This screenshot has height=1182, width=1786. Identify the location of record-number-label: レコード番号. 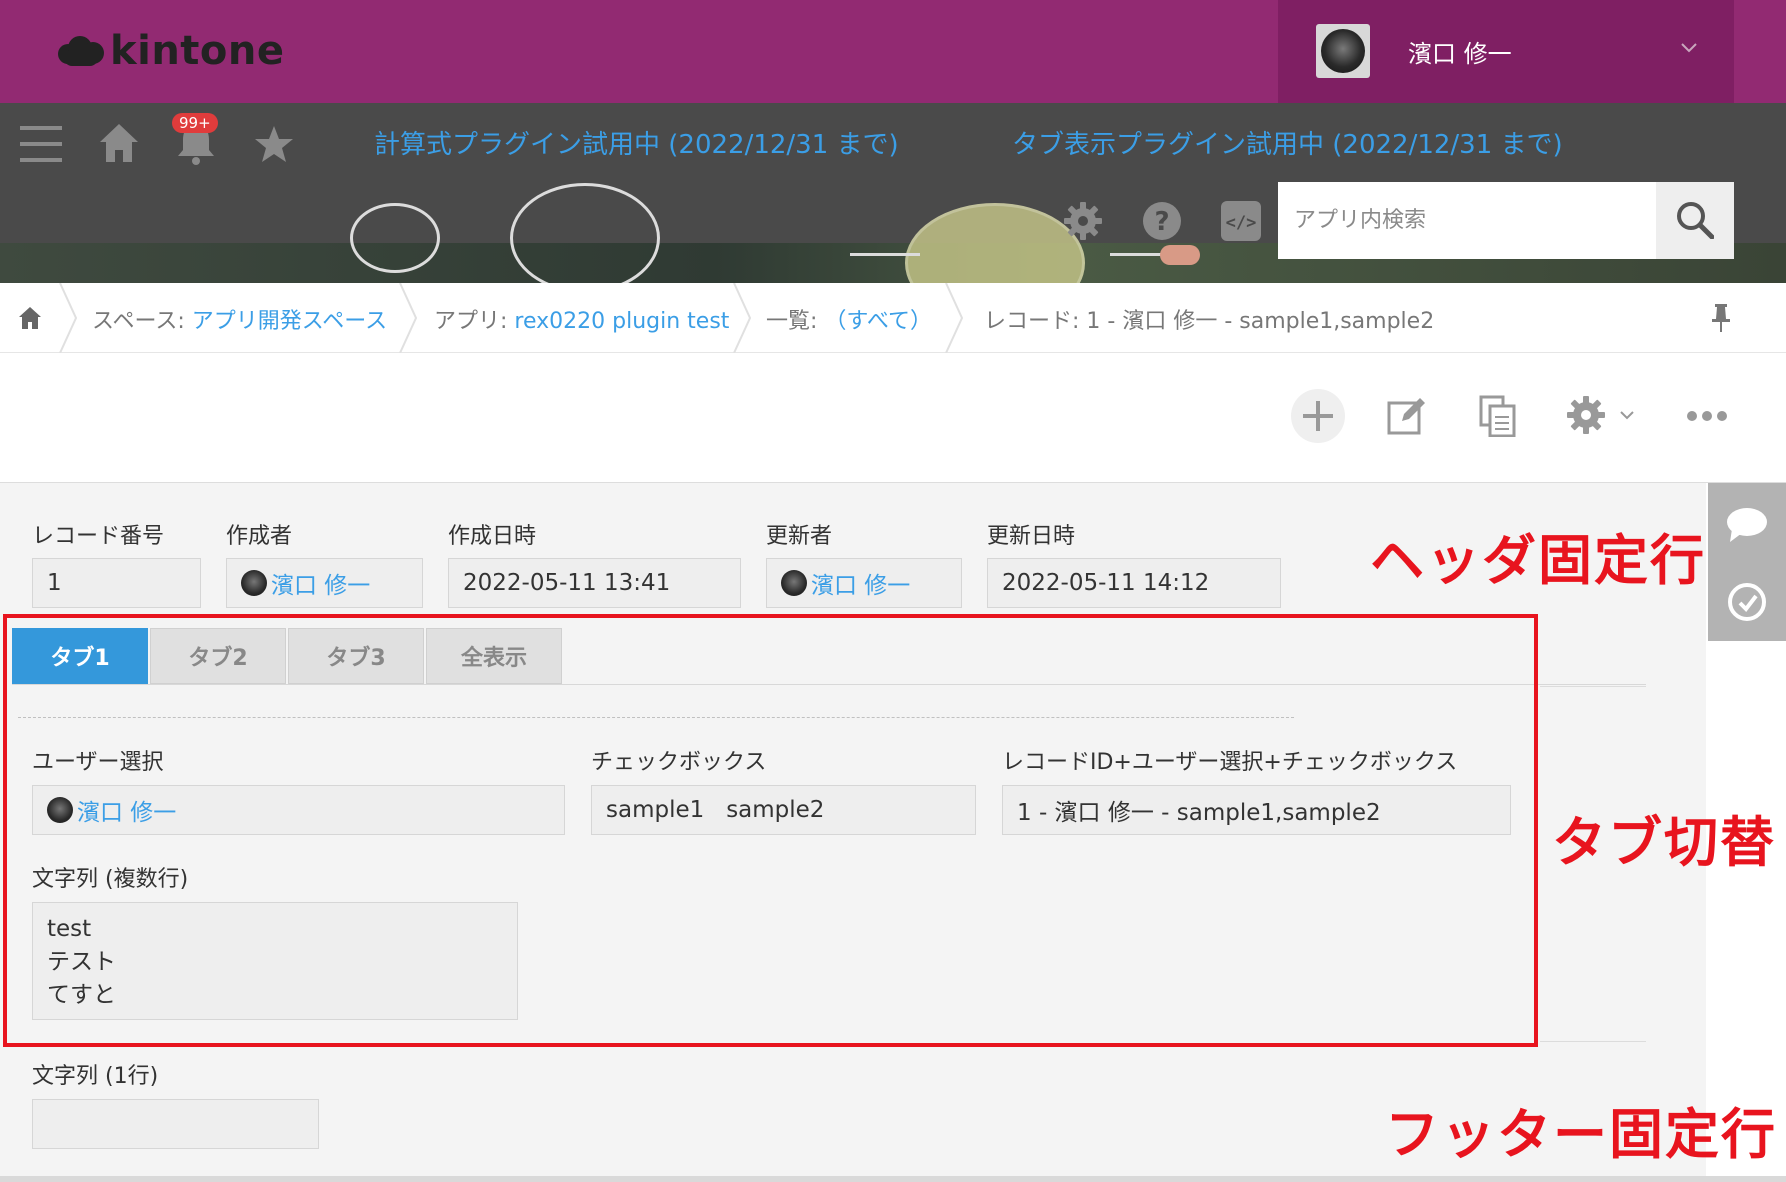
(98, 536).